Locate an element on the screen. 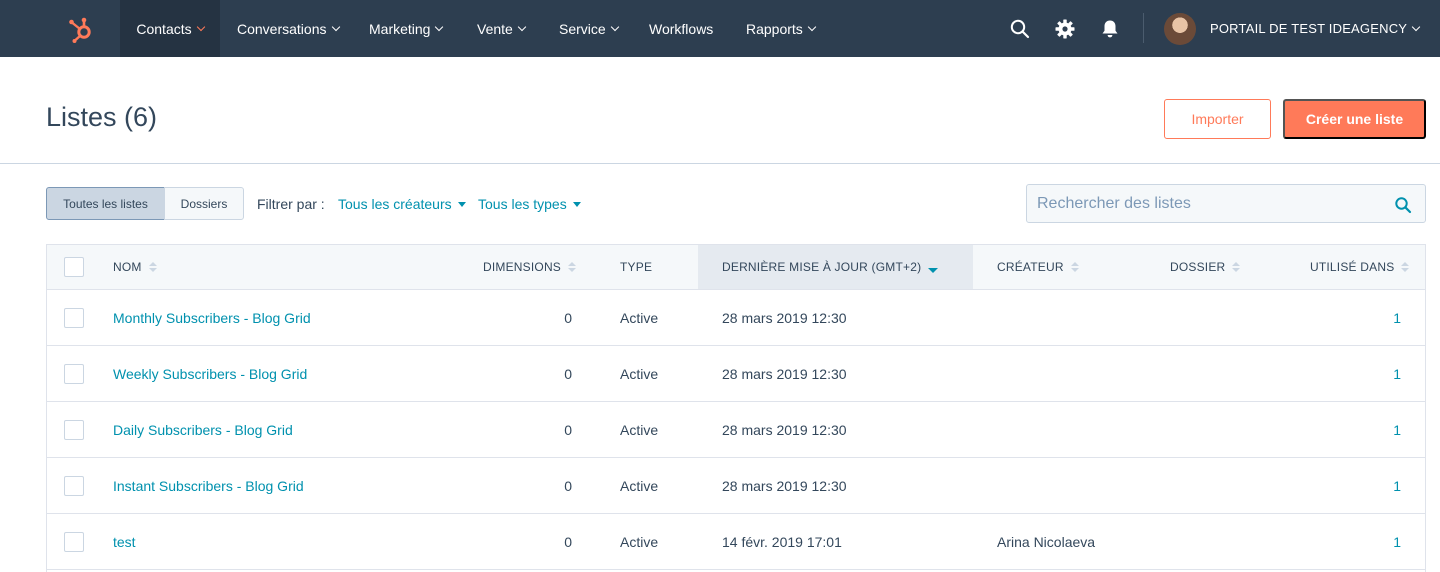 This screenshot has width=1440, height=572. import-button: Importer is located at coordinates (1217, 119).